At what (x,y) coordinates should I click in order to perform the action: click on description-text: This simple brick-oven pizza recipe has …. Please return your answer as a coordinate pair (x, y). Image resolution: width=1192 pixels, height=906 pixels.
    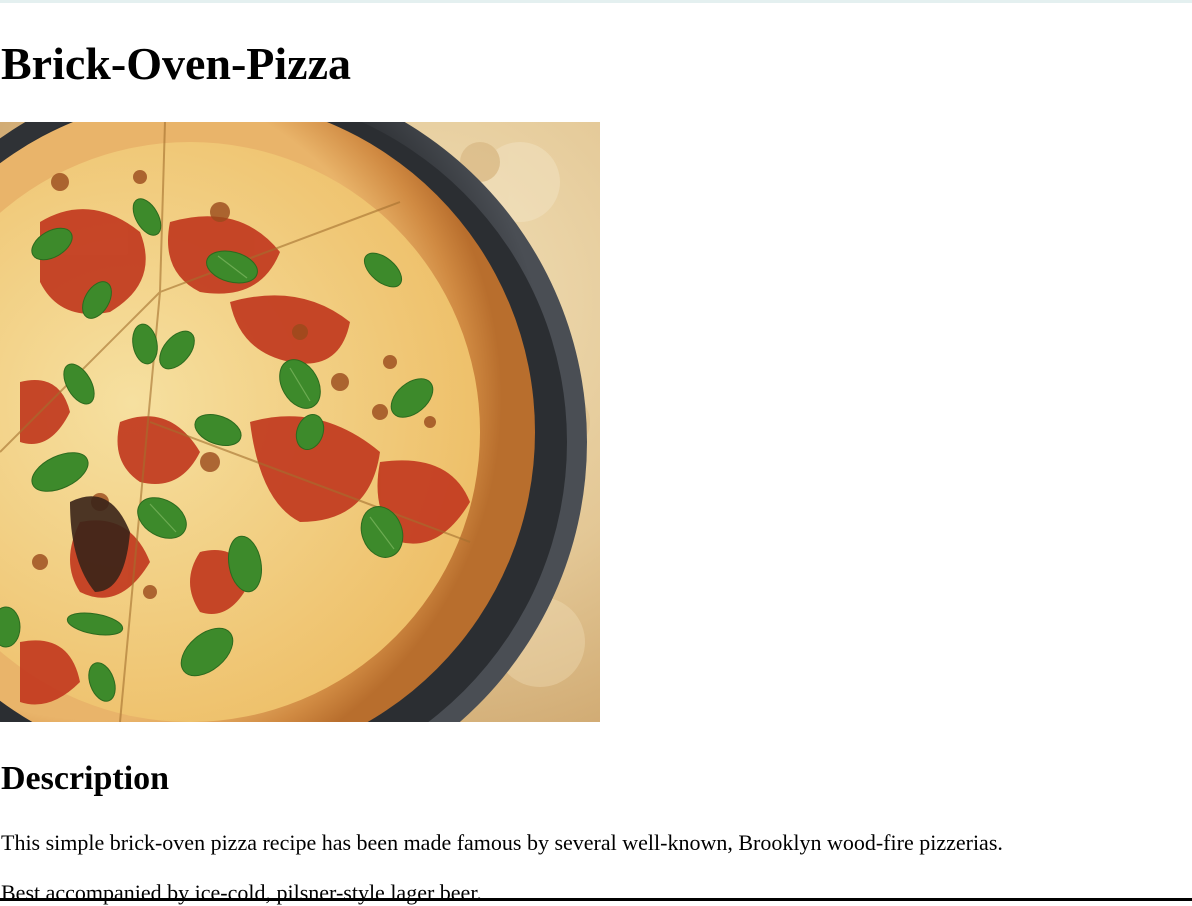
    Looking at the image, I should click on (502, 842).